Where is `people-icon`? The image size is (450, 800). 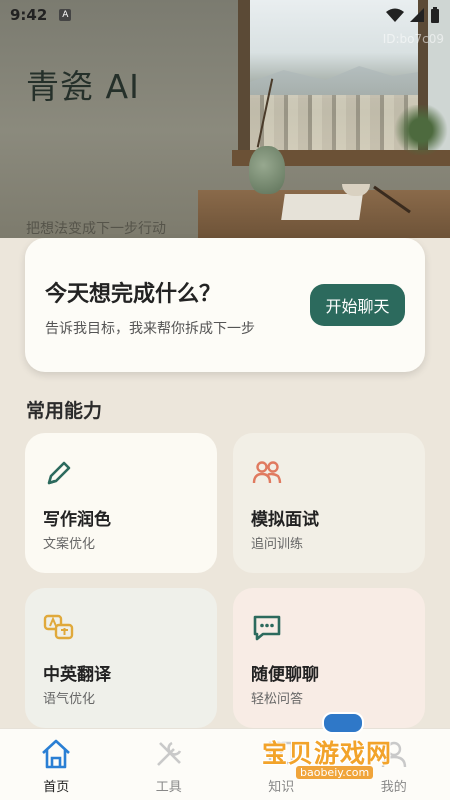 people-icon is located at coordinates (267, 472).